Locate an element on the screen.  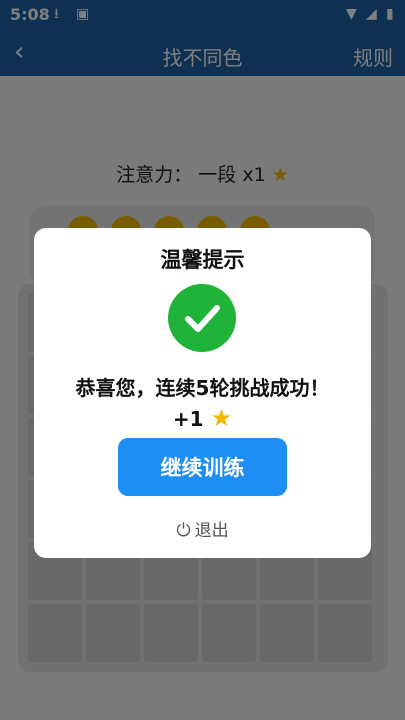
reward-value: +1 is located at coordinates (188, 419).